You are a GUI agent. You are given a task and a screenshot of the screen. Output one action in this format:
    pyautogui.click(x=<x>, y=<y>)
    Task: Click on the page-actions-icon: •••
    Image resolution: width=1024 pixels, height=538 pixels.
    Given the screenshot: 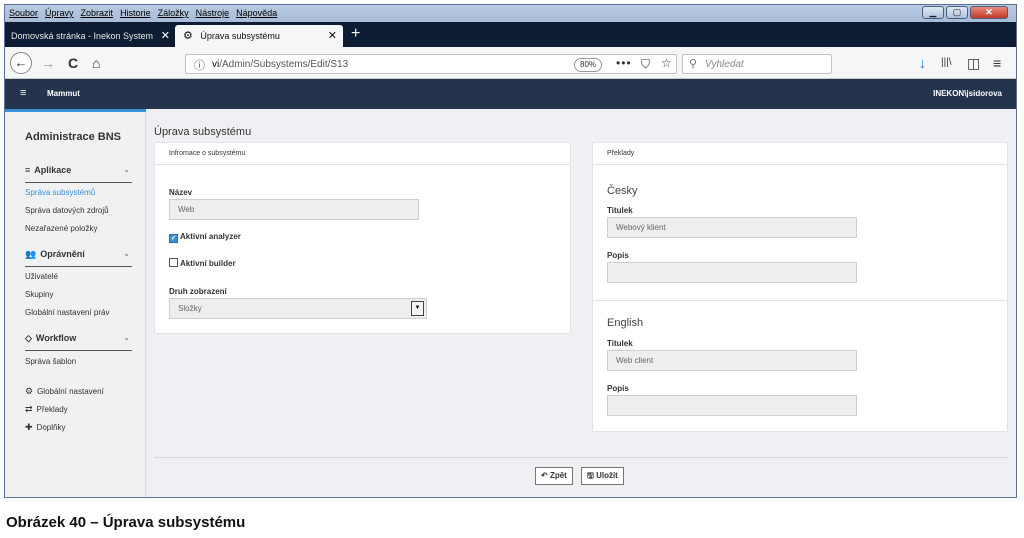 What is the action you would take?
    pyautogui.click(x=624, y=63)
    